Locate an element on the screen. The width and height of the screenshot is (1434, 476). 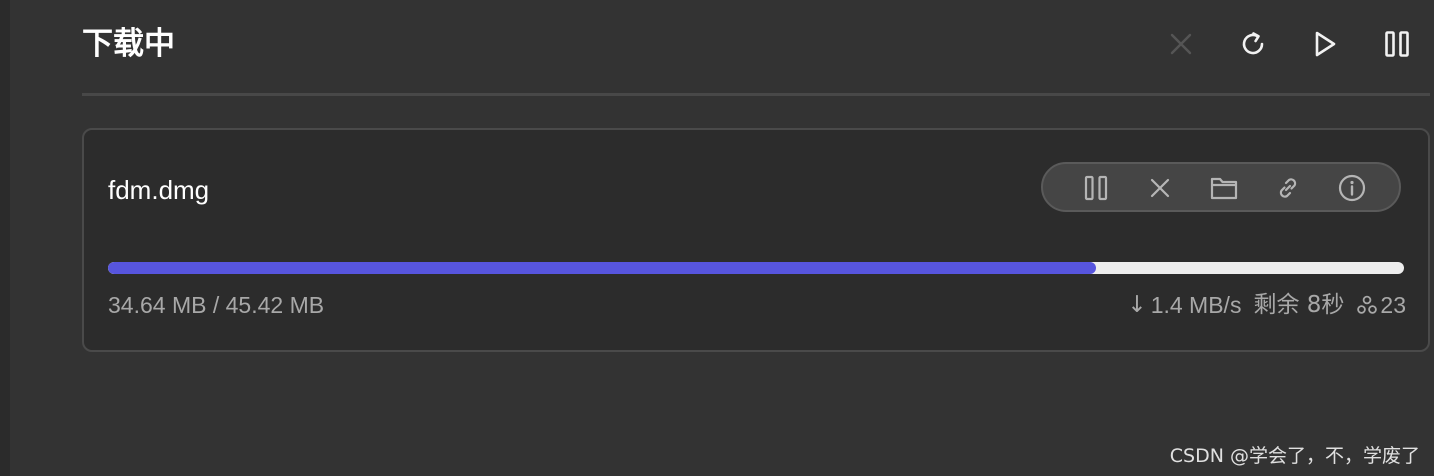
download-info-button is located at coordinates (1352, 188).